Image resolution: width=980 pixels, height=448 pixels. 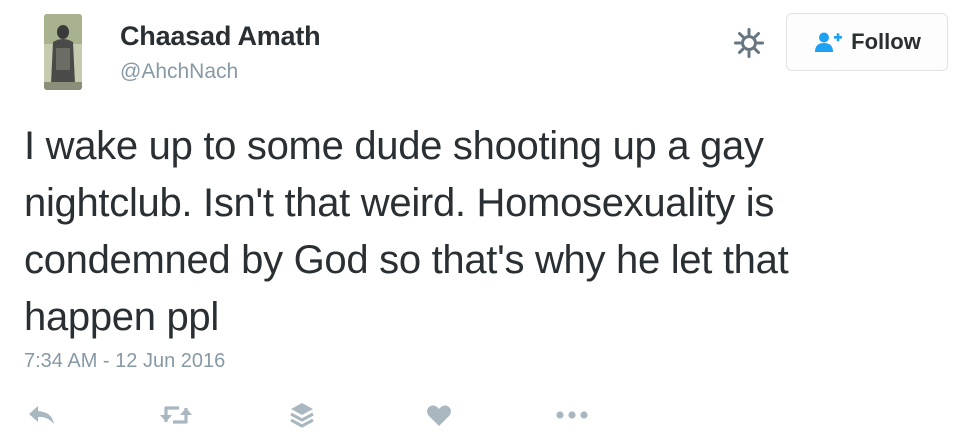 What do you see at coordinates (886, 41) in the screenshot?
I see `follow-button-label: Follow` at bounding box center [886, 41].